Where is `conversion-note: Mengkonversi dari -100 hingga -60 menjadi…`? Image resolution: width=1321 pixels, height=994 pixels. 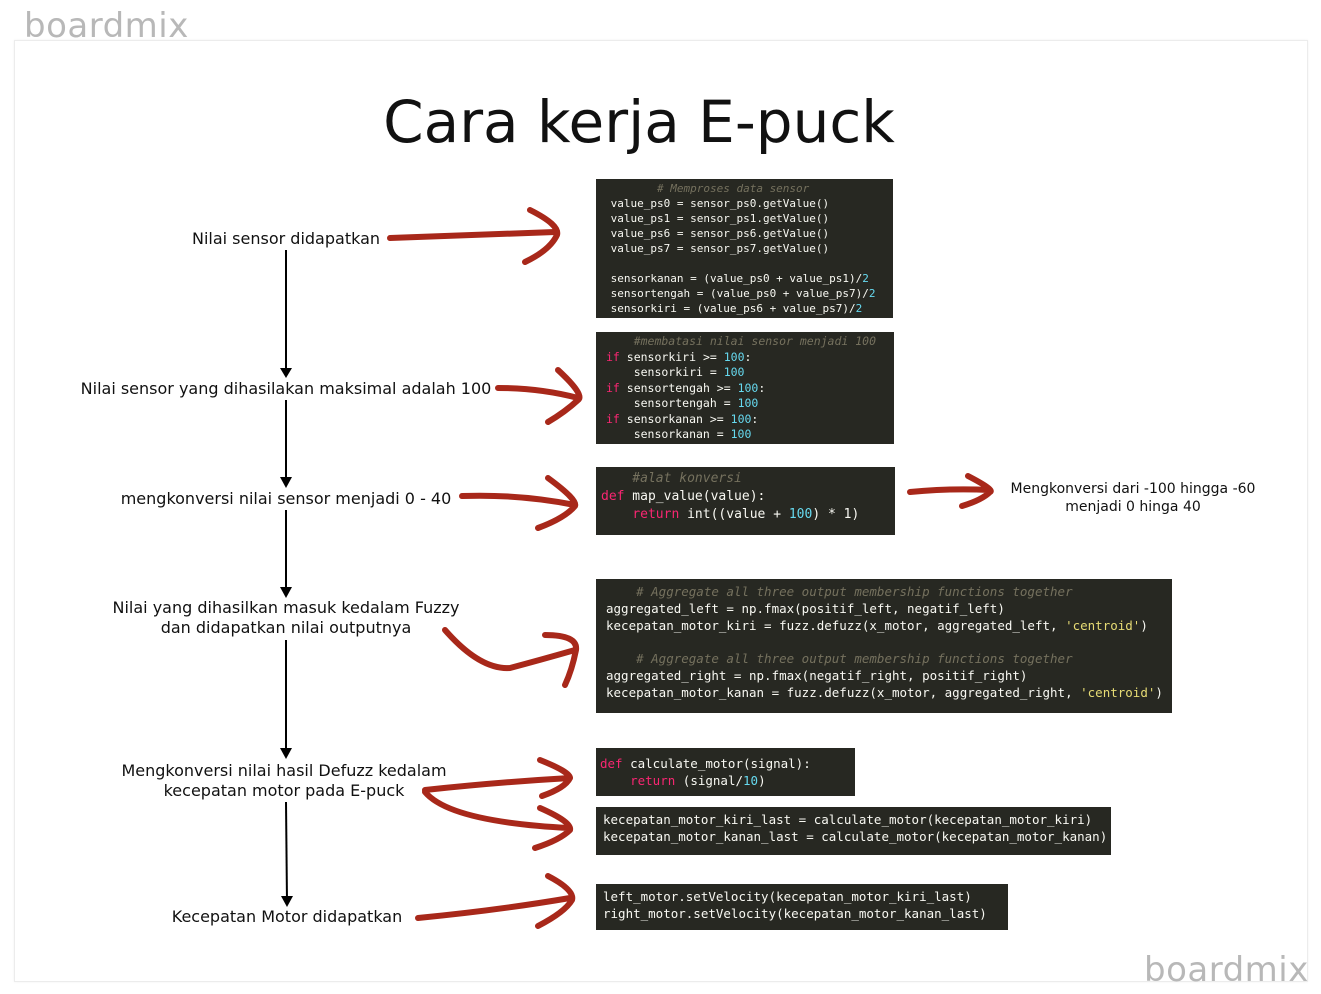
conversion-note: Mengkonversi dari -100 hingga -60 menjadi… is located at coordinates (1133, 498).